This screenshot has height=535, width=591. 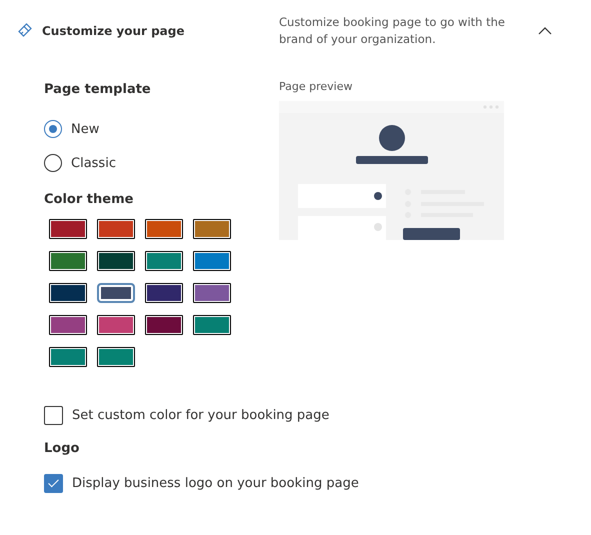 I want to click on checkbox-label: Display business logo on your booking page, so click(x=215, y=483).